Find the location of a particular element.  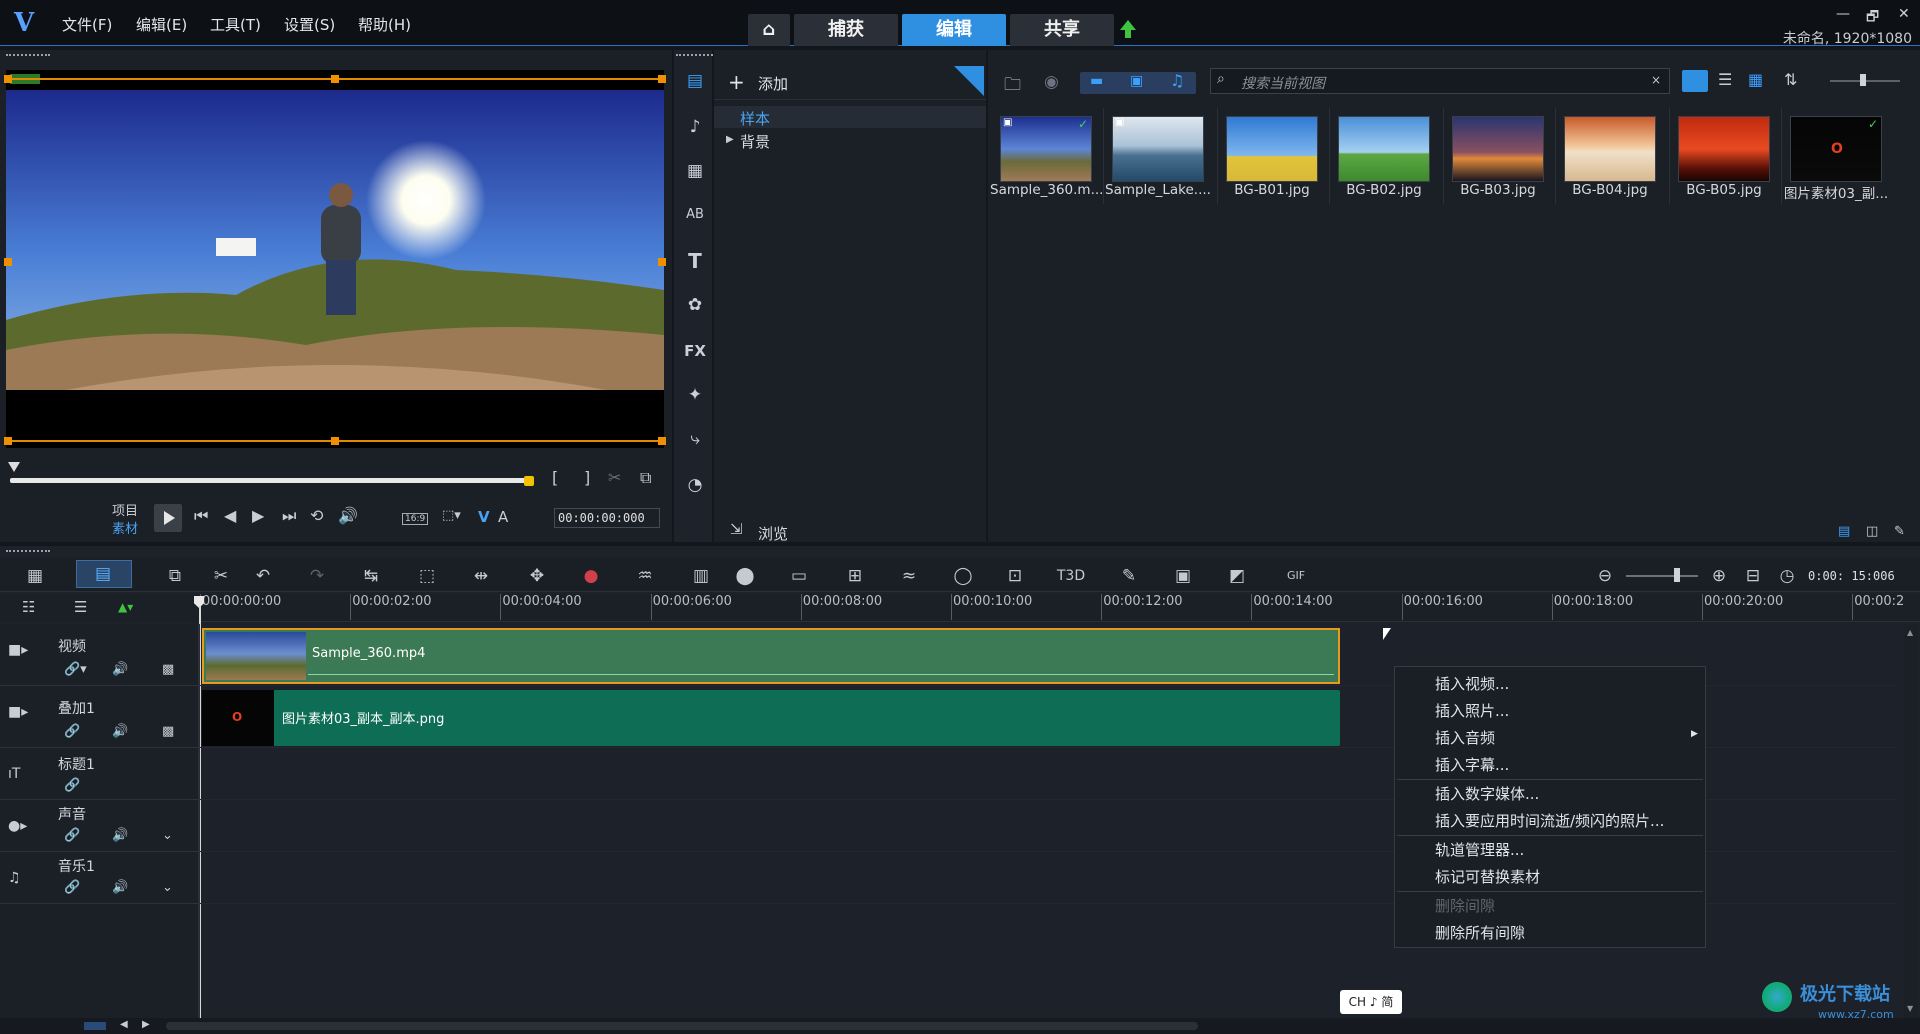

scrub-handle is located at coordinates (14, 467).